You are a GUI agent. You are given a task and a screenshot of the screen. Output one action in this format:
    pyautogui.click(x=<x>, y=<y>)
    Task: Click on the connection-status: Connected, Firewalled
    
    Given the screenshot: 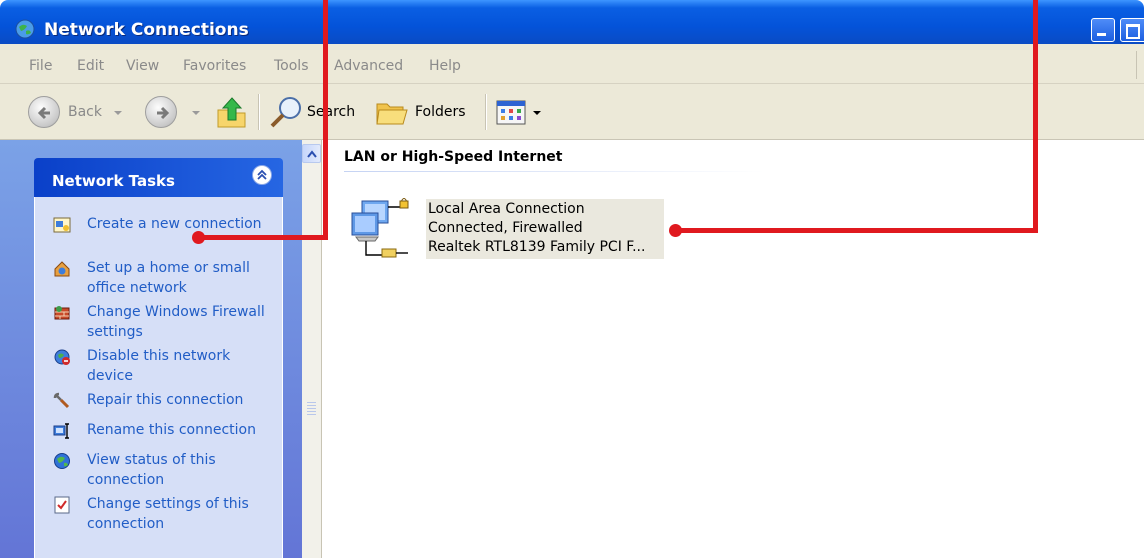 What is the action you would take?
    pyautogui.click(x=505, y=228)
    